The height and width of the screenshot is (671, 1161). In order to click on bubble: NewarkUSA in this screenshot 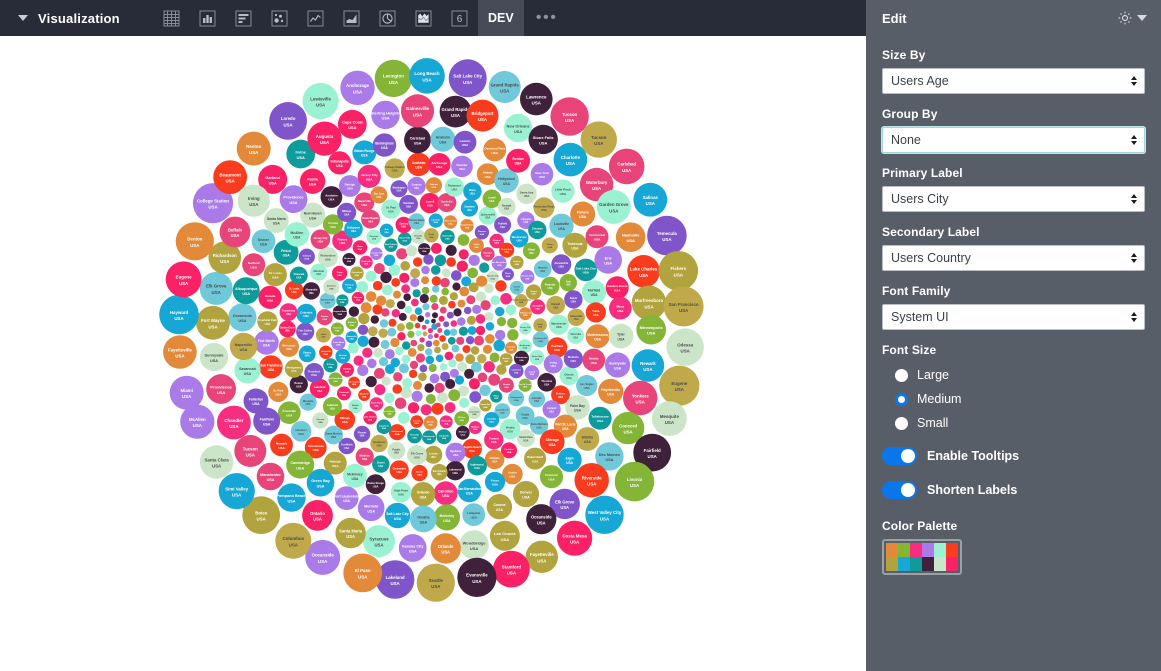, I will do `click(281, 445)`.